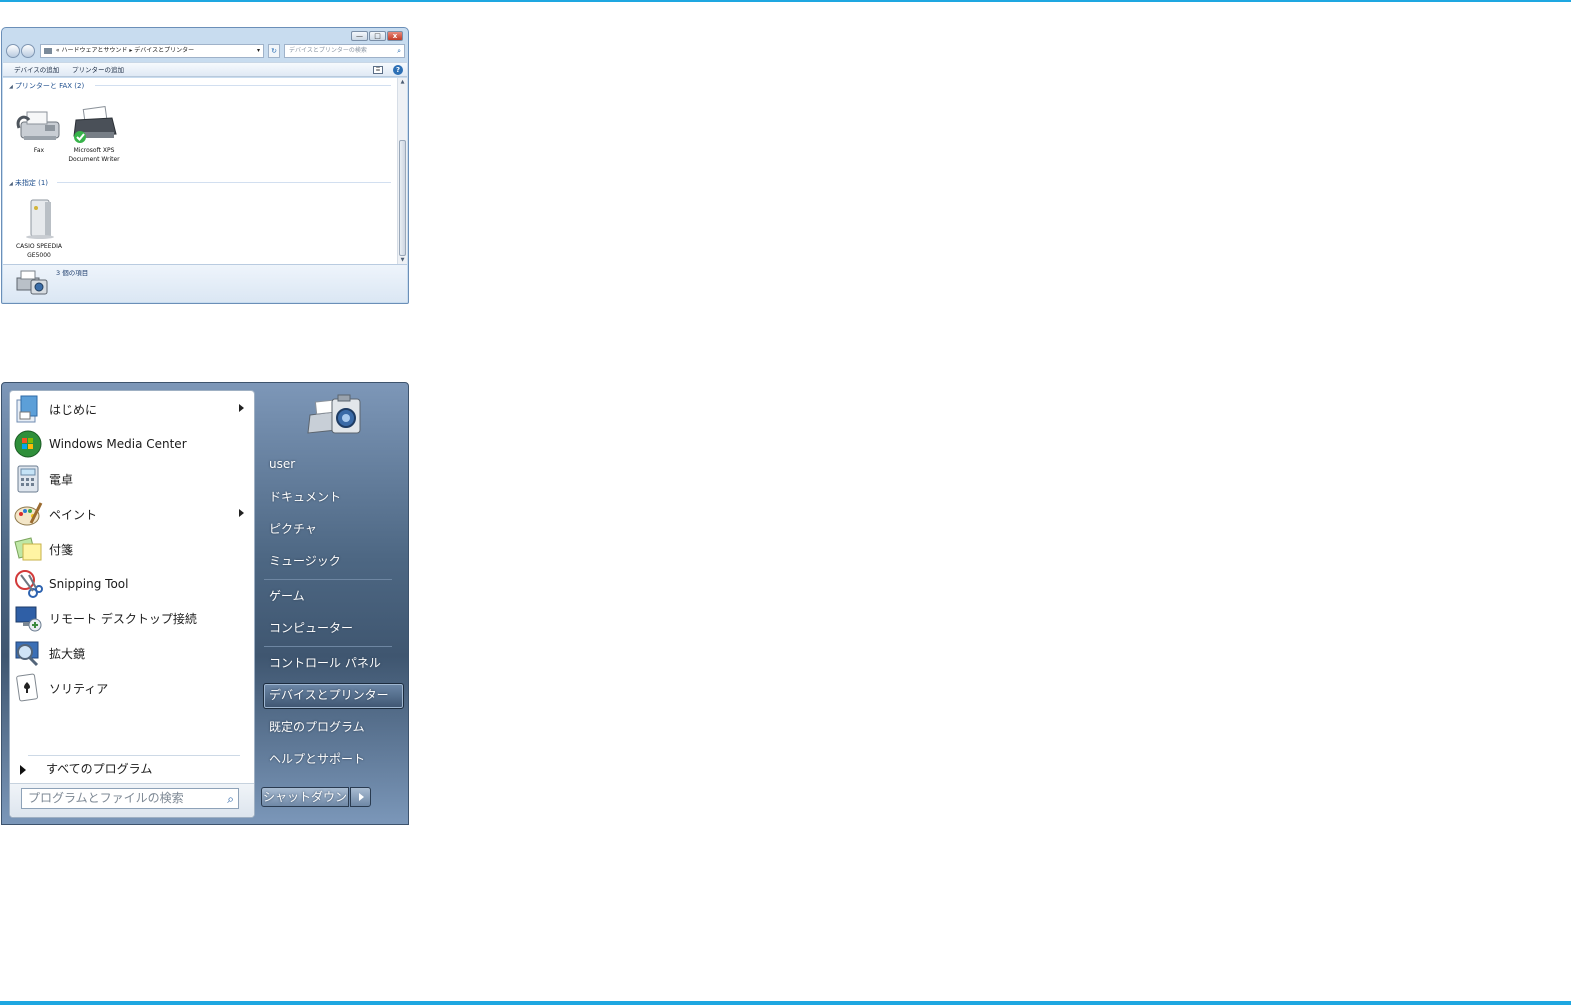 The height and width of the screenshot is (1006, 1571). I want to click on help-icon: ?, so click(398, 70).